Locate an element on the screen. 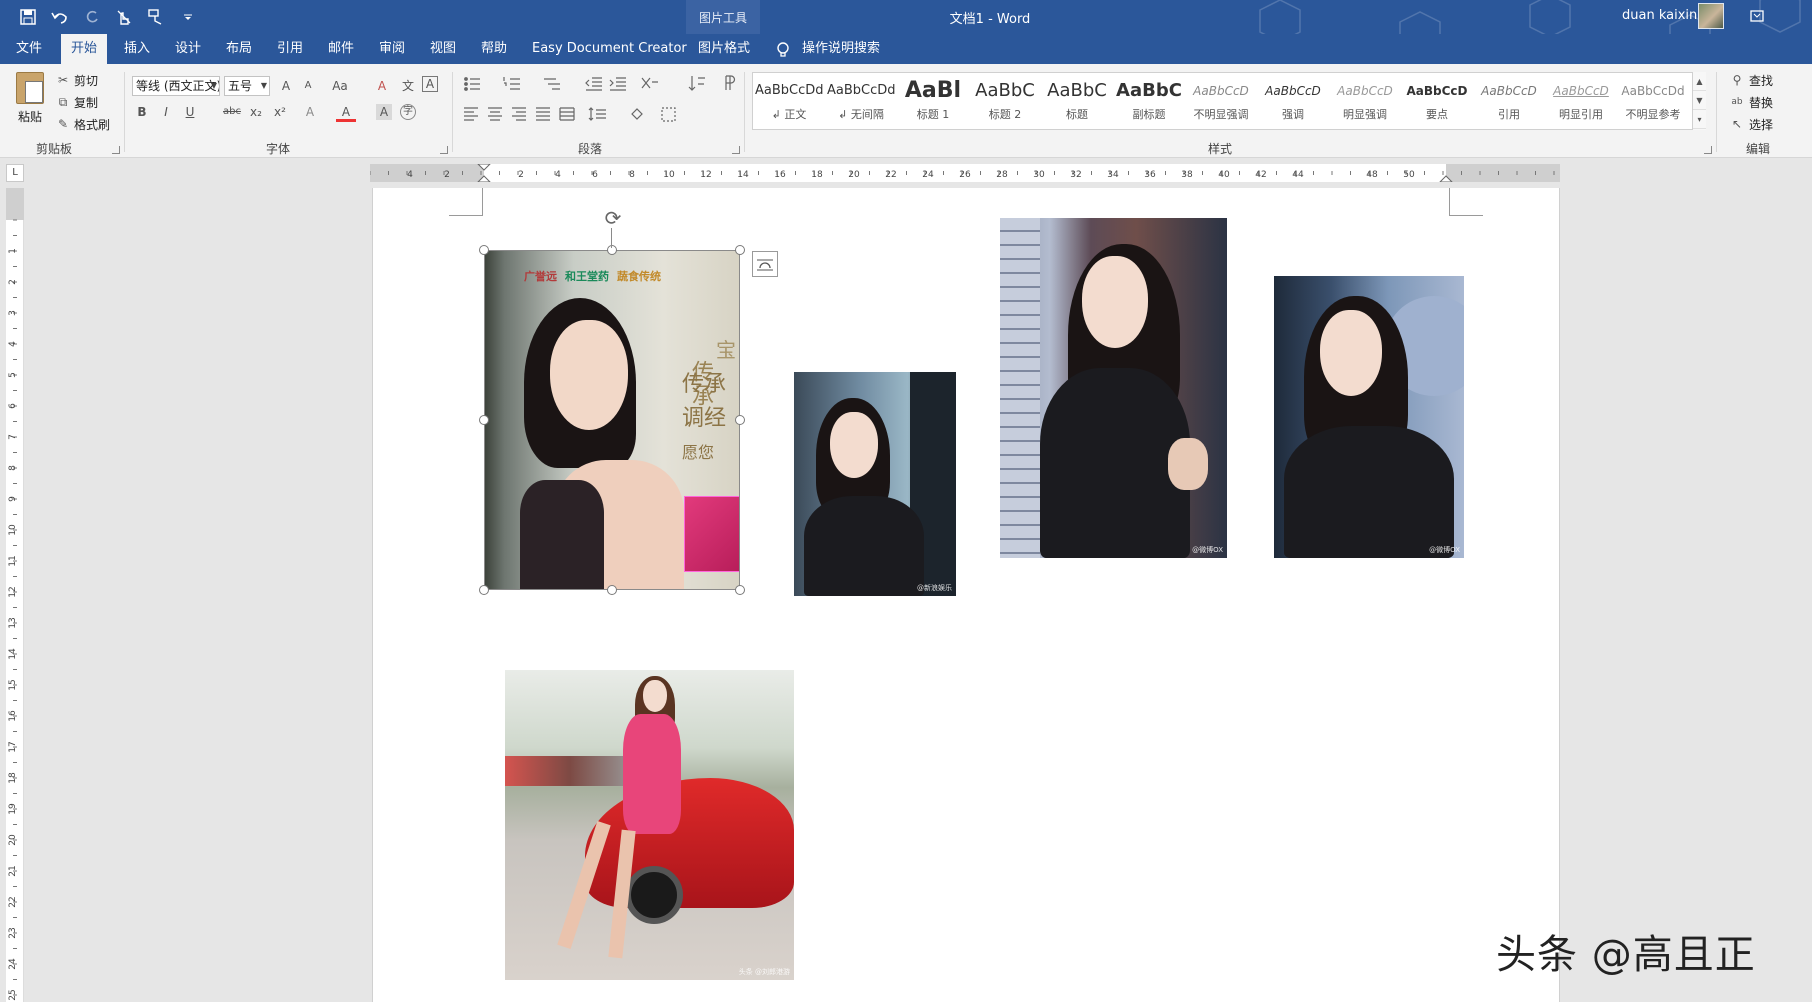 This screenshot has height=1002, width=1812. text-effects-button: A is located at coordinates (310, 112).